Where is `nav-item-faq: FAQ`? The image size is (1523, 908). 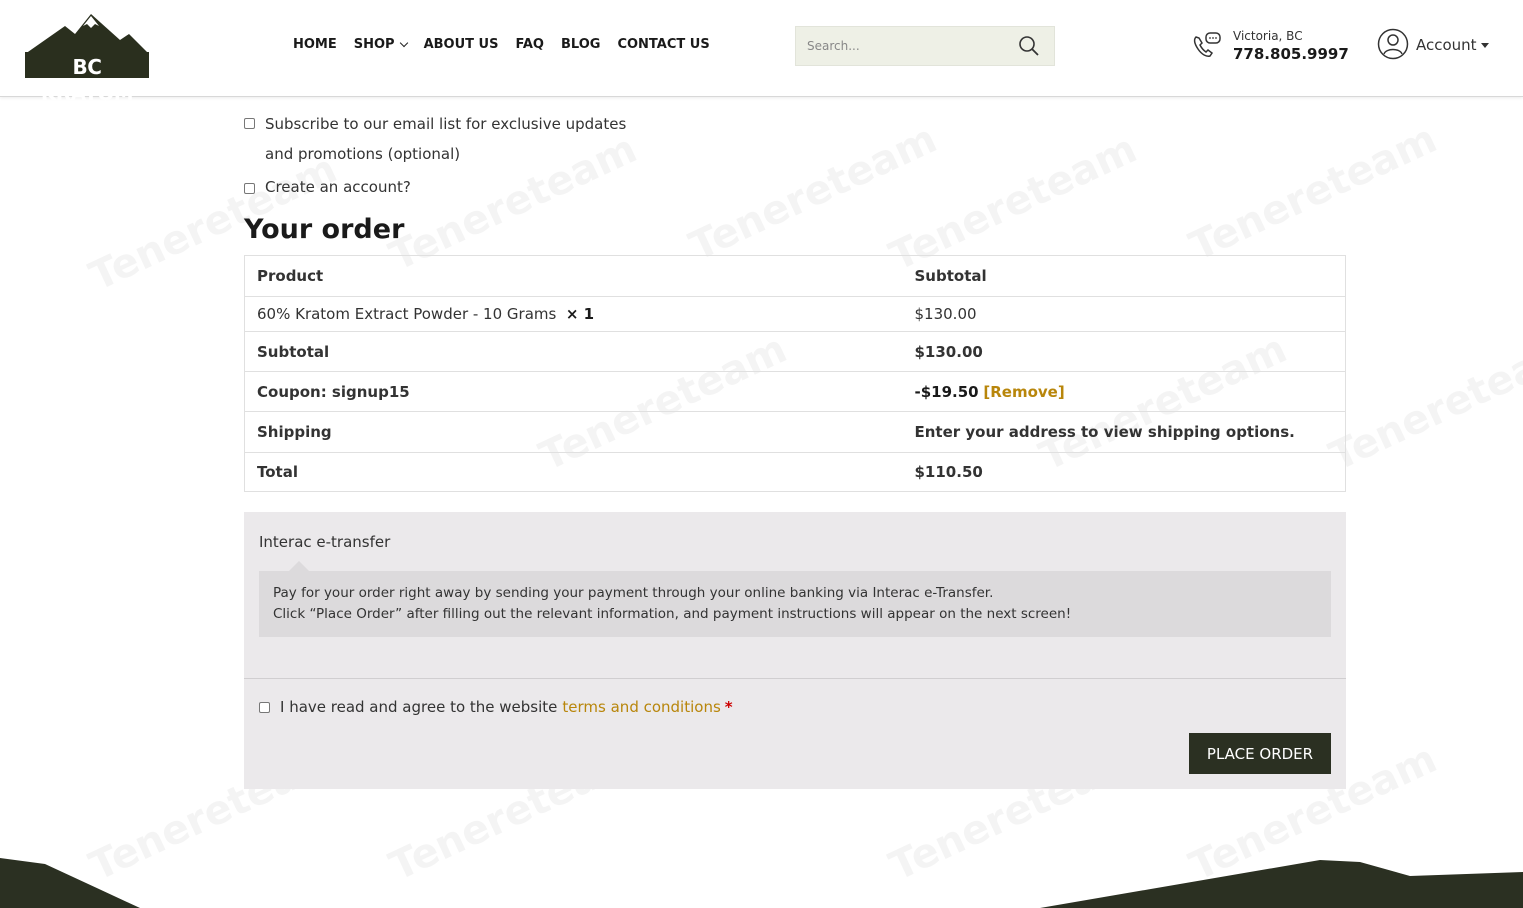
nav-item-faq: FAQ is located at coordinates (529, 44).